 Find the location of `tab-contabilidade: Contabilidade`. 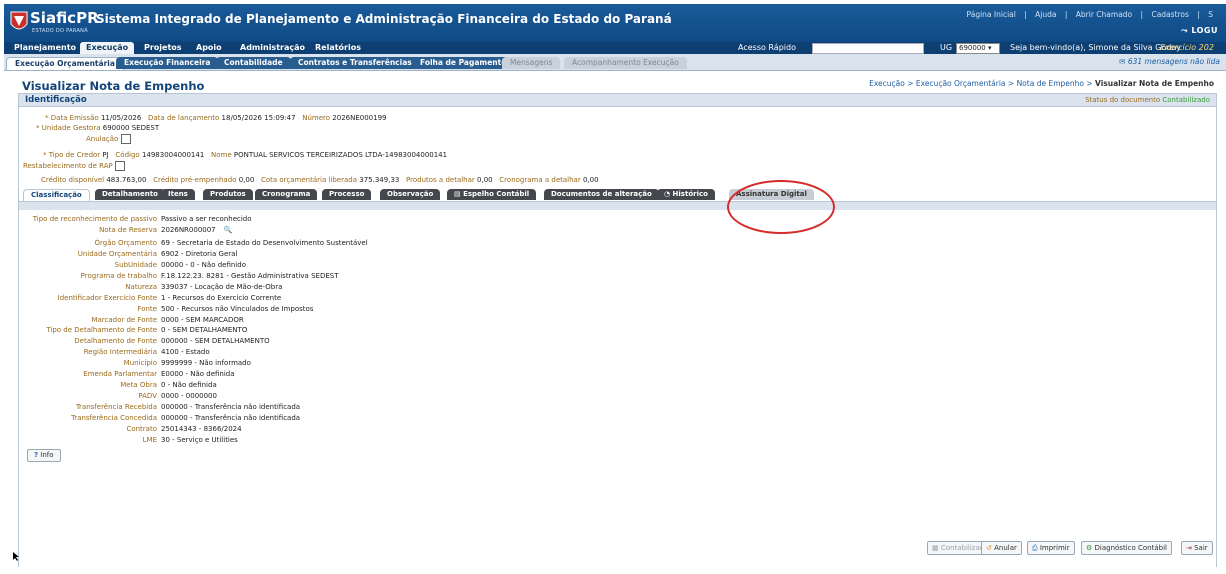

tab-contabilidade: Contabilidade is located at coordinates (253, 63).